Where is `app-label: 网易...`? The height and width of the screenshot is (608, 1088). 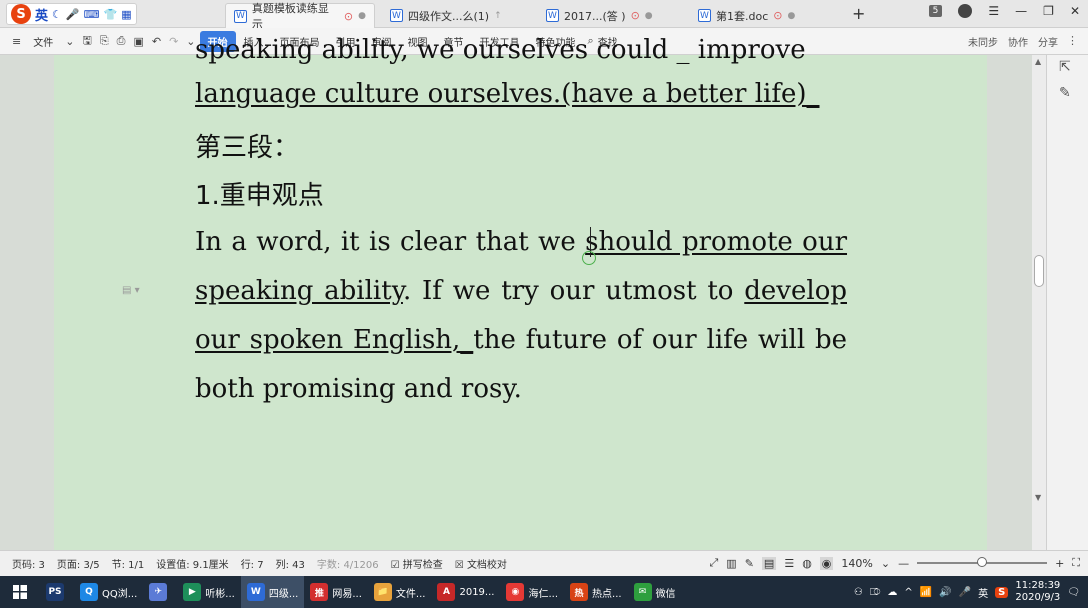 app-label: 网易... is located at coordinates (347, 594).